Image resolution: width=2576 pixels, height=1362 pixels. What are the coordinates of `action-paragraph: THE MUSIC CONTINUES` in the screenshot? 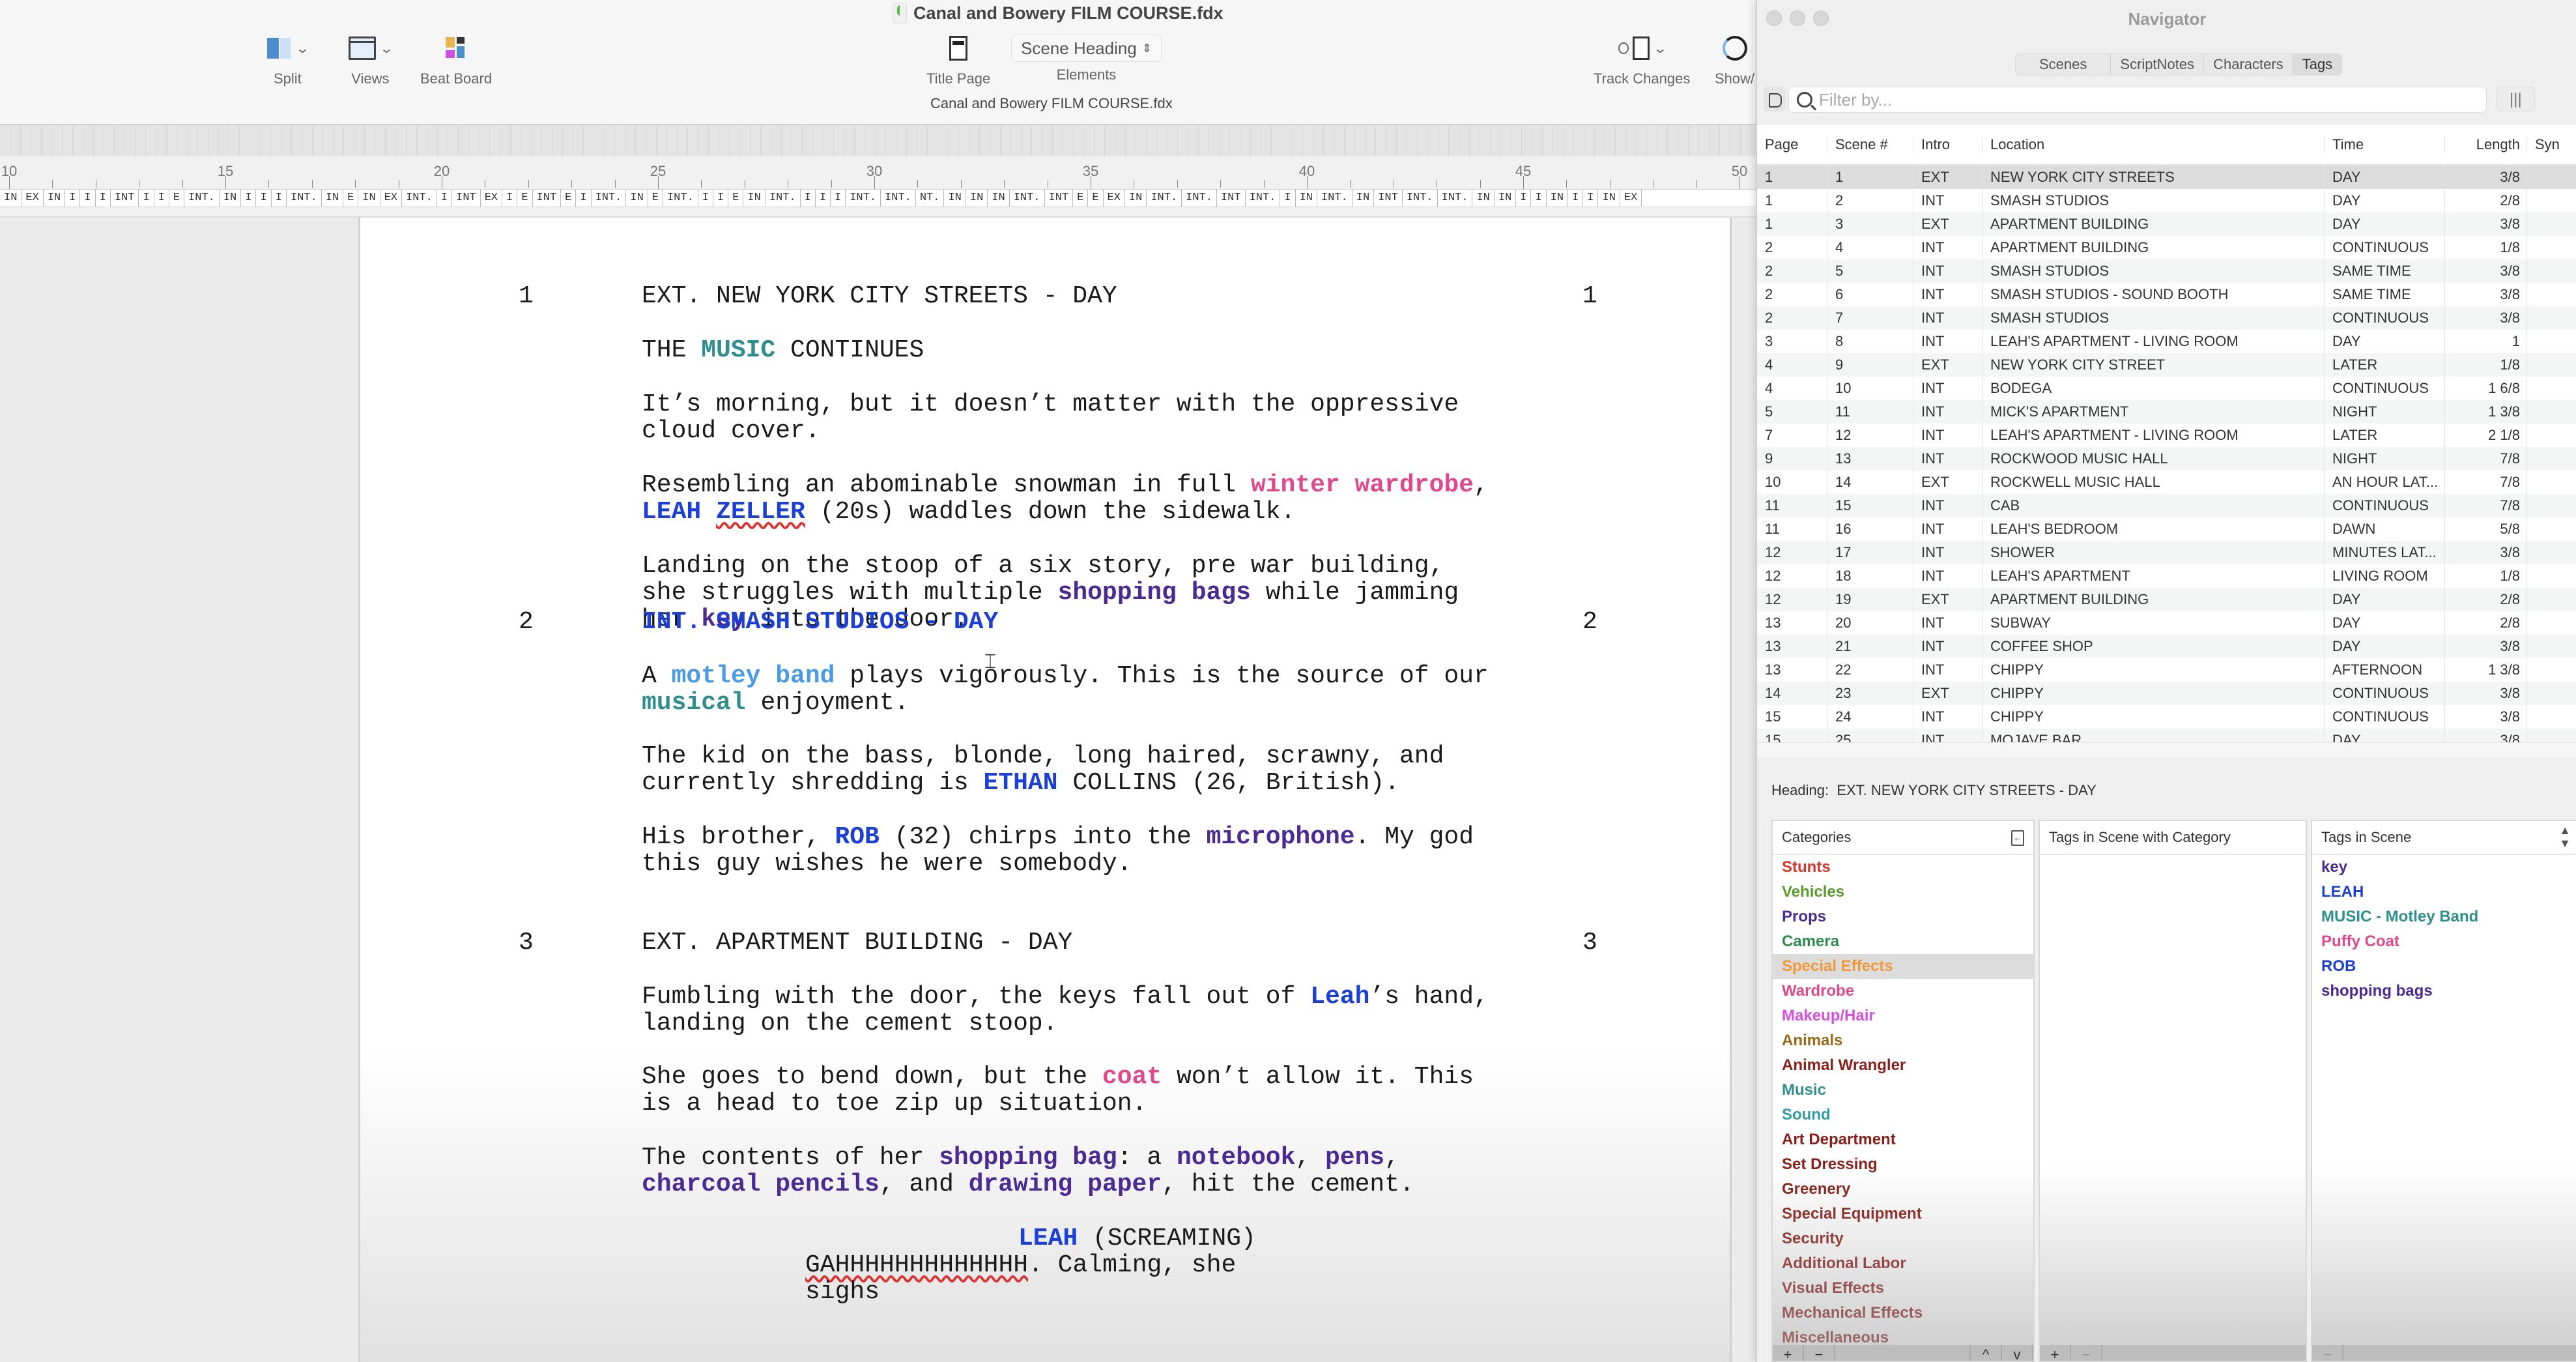 It's located at (1104, 350).